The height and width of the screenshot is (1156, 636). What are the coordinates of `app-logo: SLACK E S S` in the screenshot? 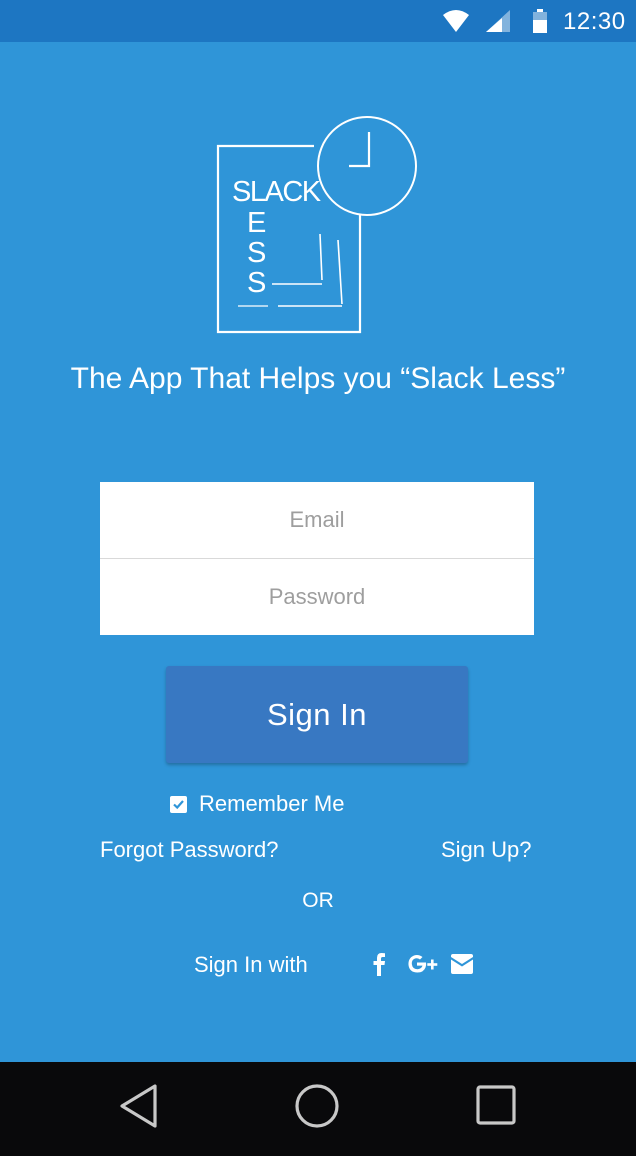 It's located at (316, 224).